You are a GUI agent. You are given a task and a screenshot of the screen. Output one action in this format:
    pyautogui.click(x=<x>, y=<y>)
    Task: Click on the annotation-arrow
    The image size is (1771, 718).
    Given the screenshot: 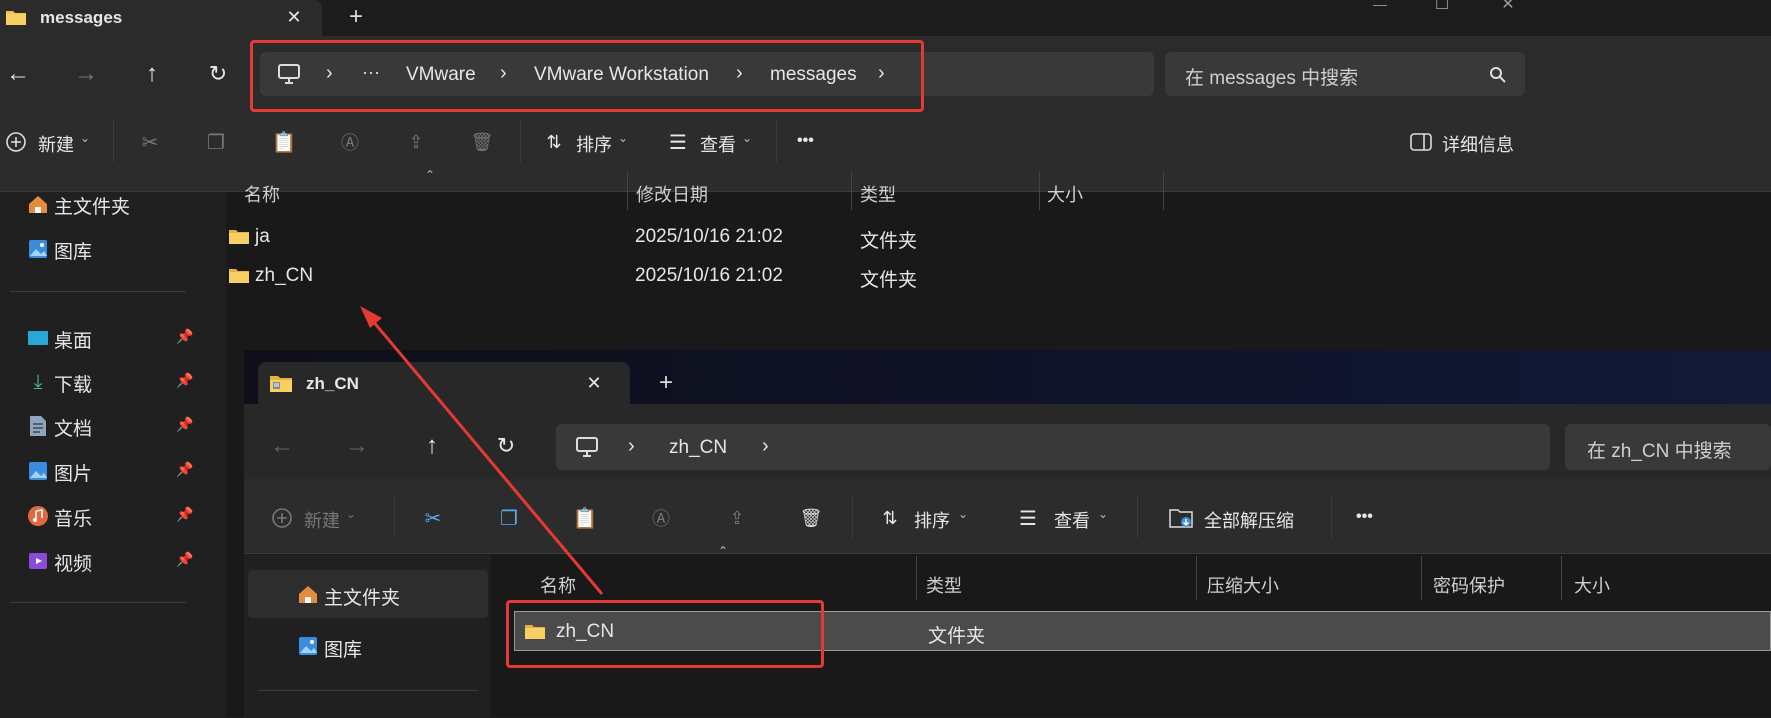 What is the action you would take?
    pyautogui.click(x=482, y=450)
    